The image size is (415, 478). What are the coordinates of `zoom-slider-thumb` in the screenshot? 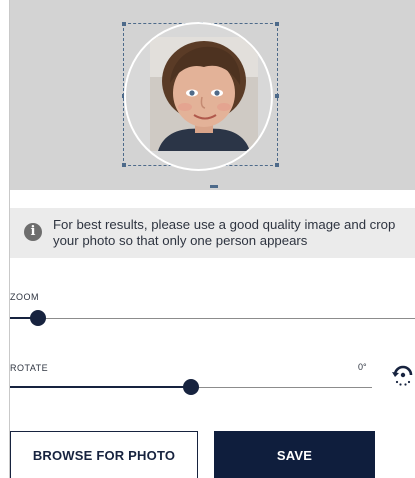 It's located at (38, 318).